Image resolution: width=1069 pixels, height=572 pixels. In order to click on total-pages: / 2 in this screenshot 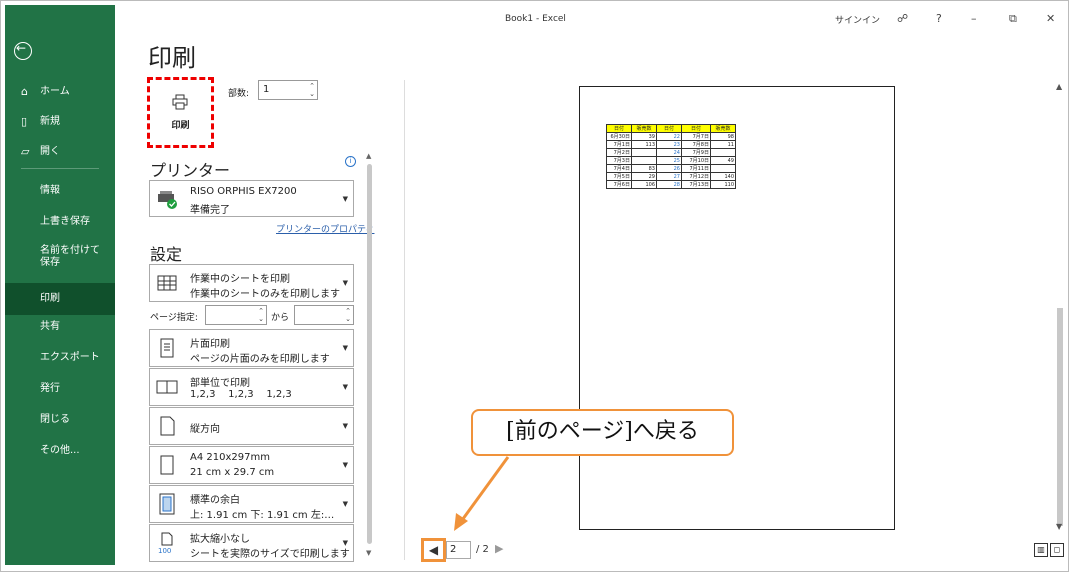, I will do `click(482, 549)`.